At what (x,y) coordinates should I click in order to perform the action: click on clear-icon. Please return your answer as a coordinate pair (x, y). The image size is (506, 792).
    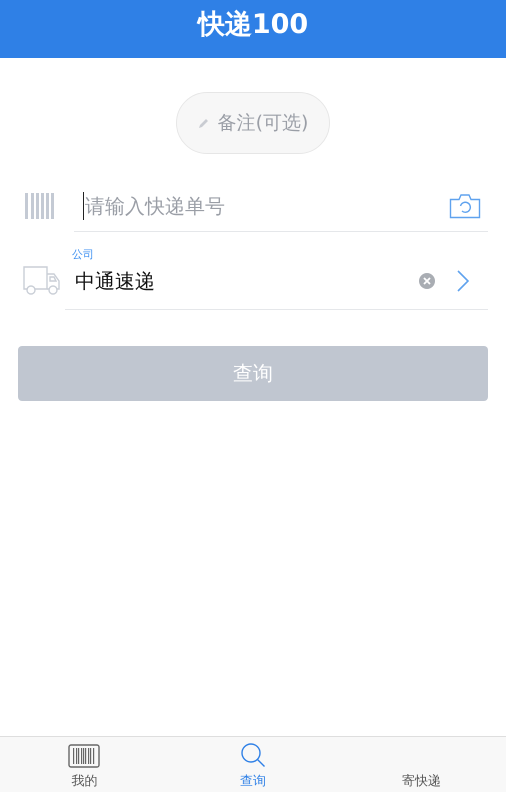
    Looking at the image, I should click on (427, 281).